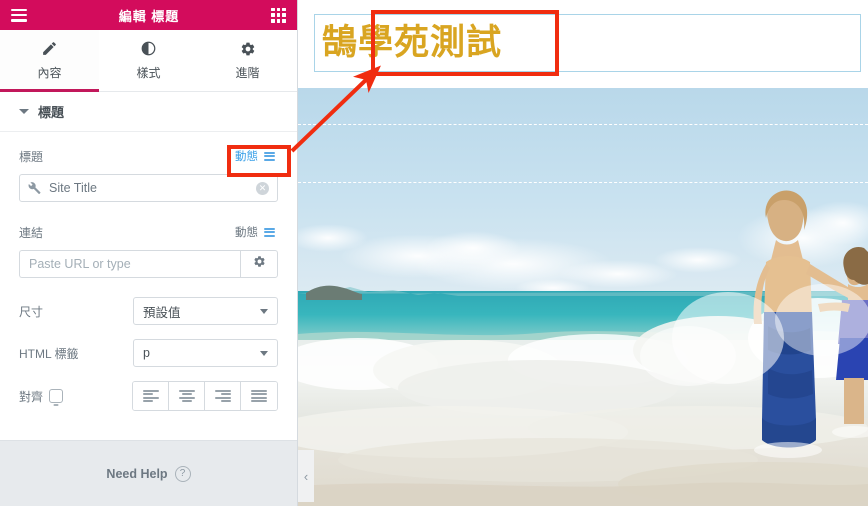 The width and height of the screenshot is (868, 506). What do you see at coordinates (51, 112) in the screenshot?
I see `section-title-label: 標題` at bounding box center [51, 112].